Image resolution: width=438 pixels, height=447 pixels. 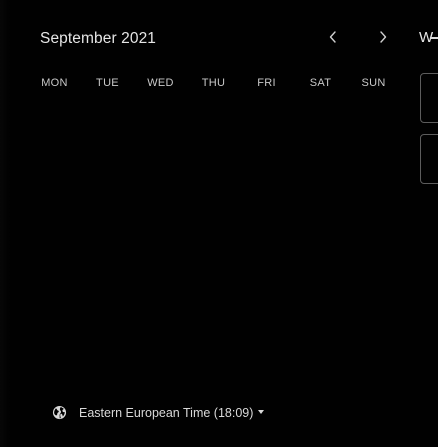 I want to click on weekday-label: FRI, so click(x=266, y=83).